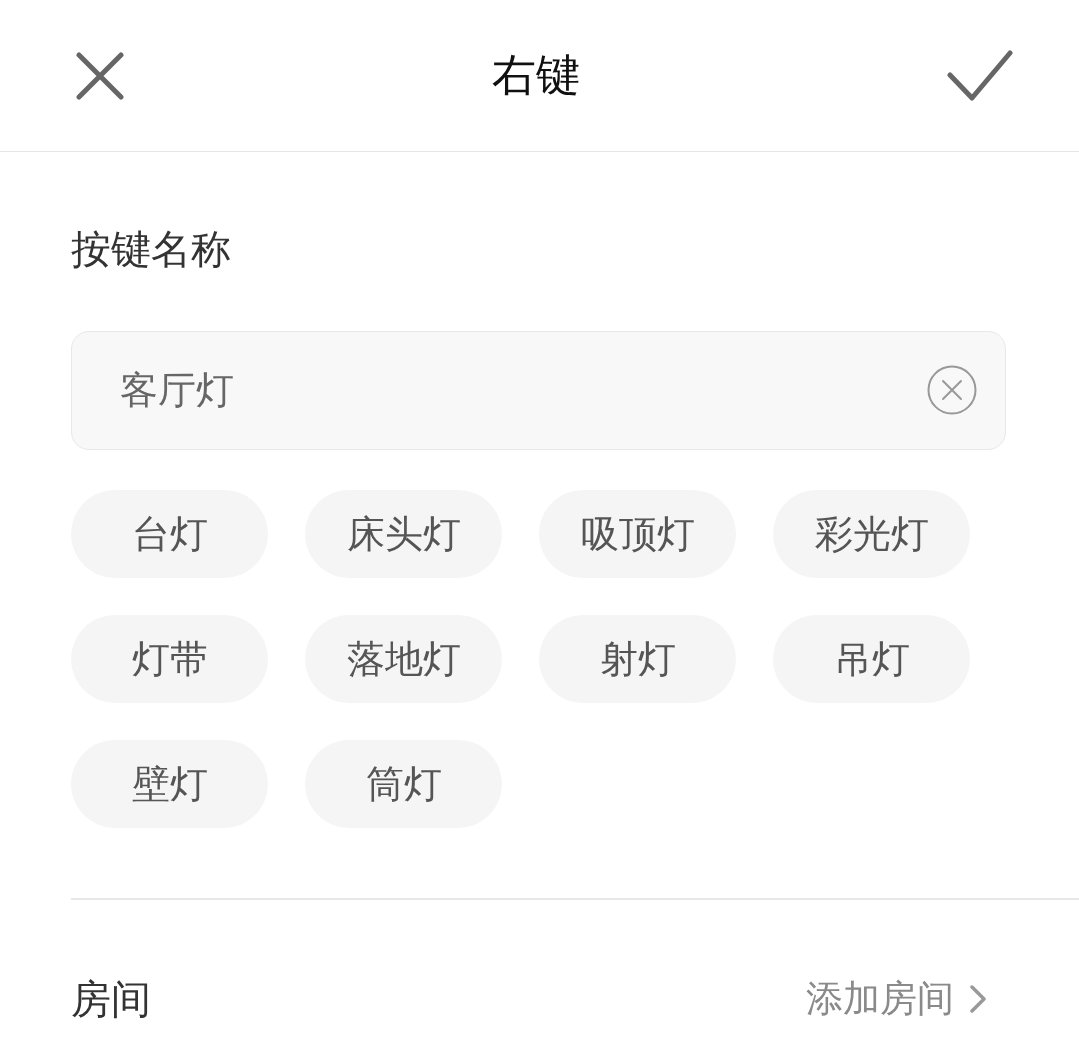 The image size is (1079, 1048). What do you see at coordinates (169, 659) in the screenshot?
I see `suggestion-chip: 灯带` at bounding box center [169, 659].